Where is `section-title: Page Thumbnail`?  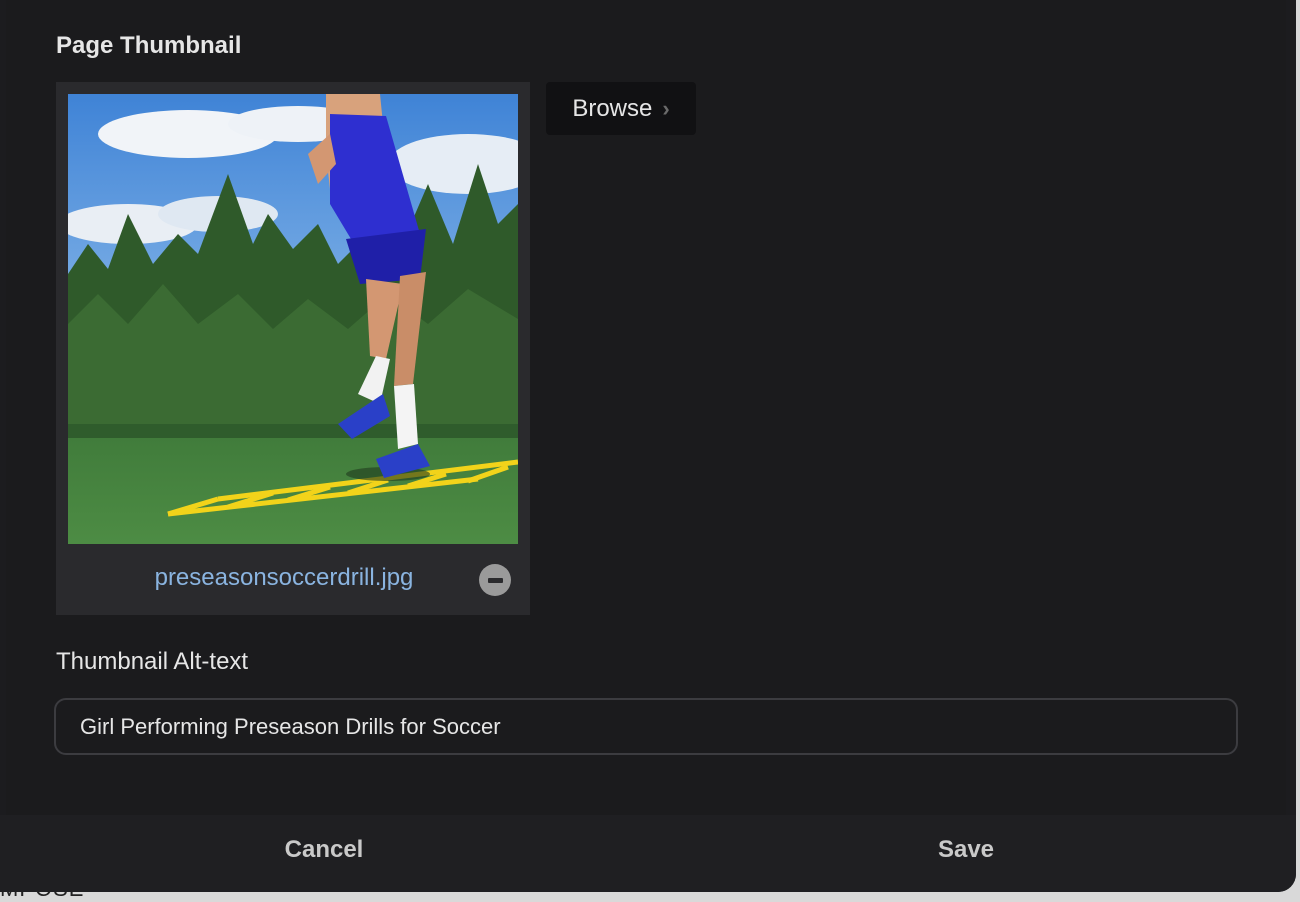
section-title: Page Thumbnail is located at coordinates (149, 45).